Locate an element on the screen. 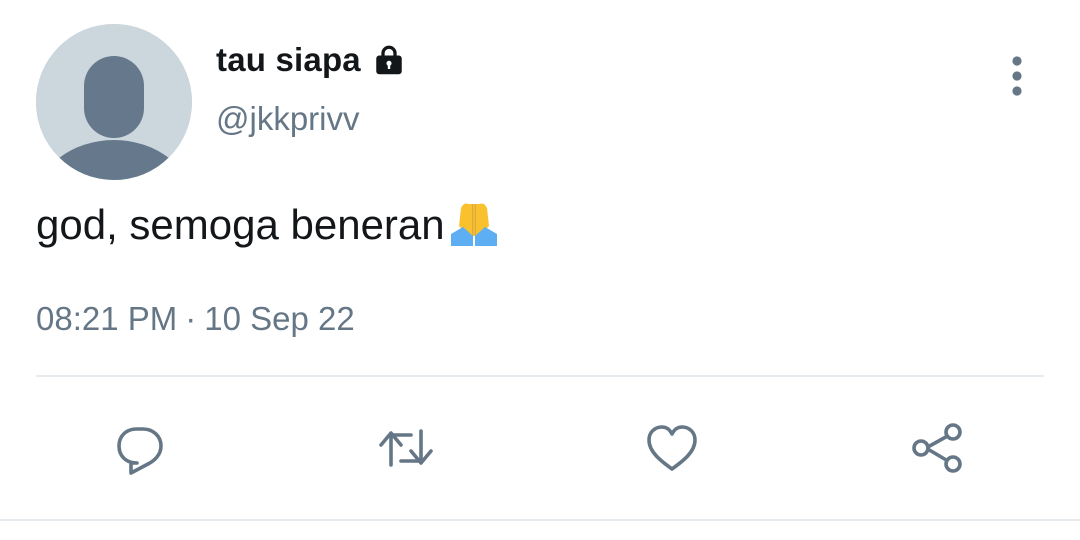 The width and height of the screenshot is (1080, 540). default-profile-icon is located at coordinates (114, 102).